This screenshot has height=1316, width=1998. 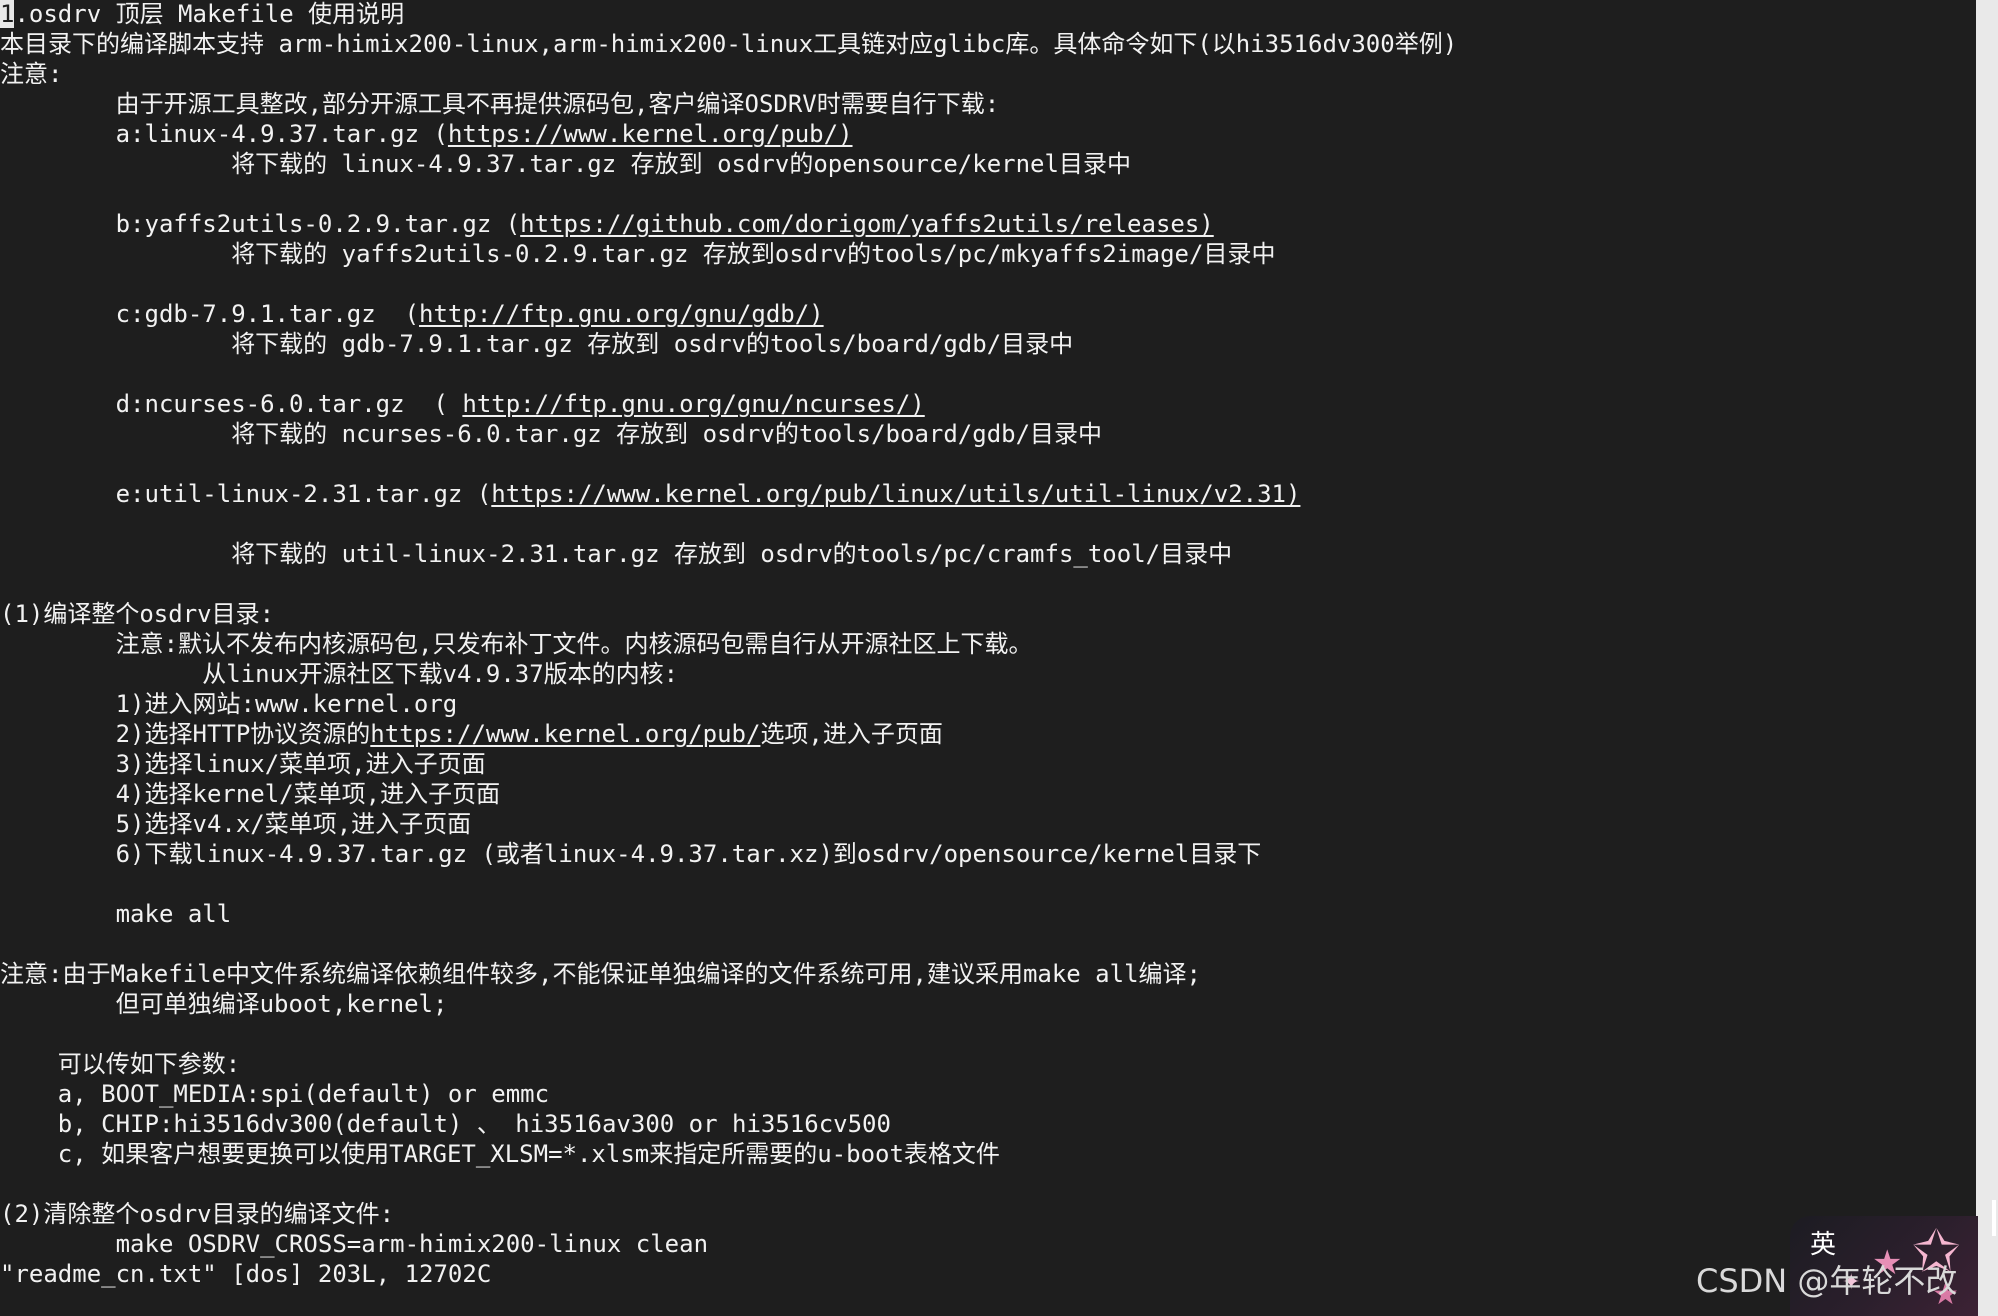 I want to click on text-line: 1.osdrv 顶层 Makefile 使用说明, so click(x=202, y=15).